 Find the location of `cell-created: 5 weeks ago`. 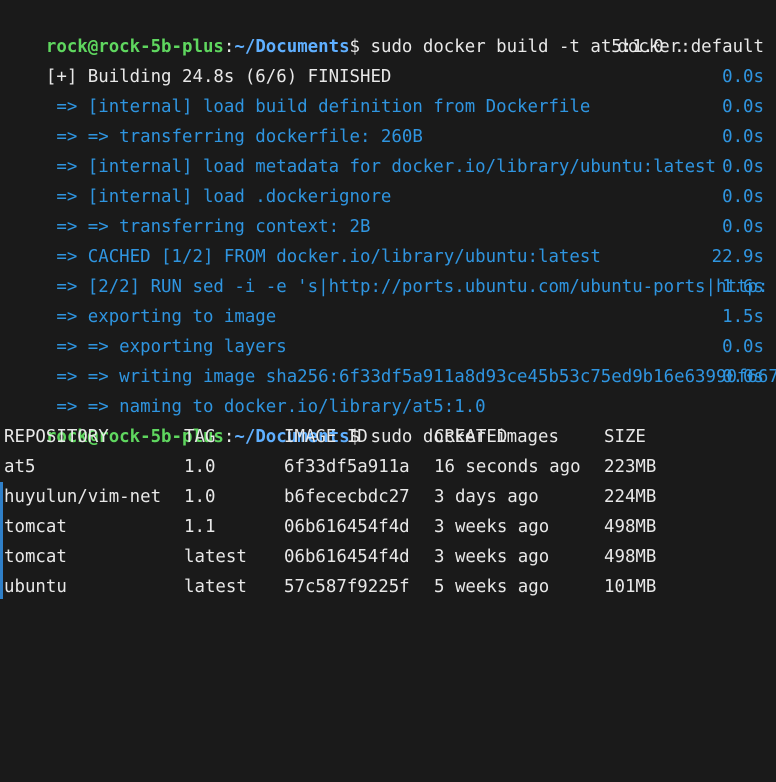

cell-created: 5 weeks ago is located at coordinates (492, 587).